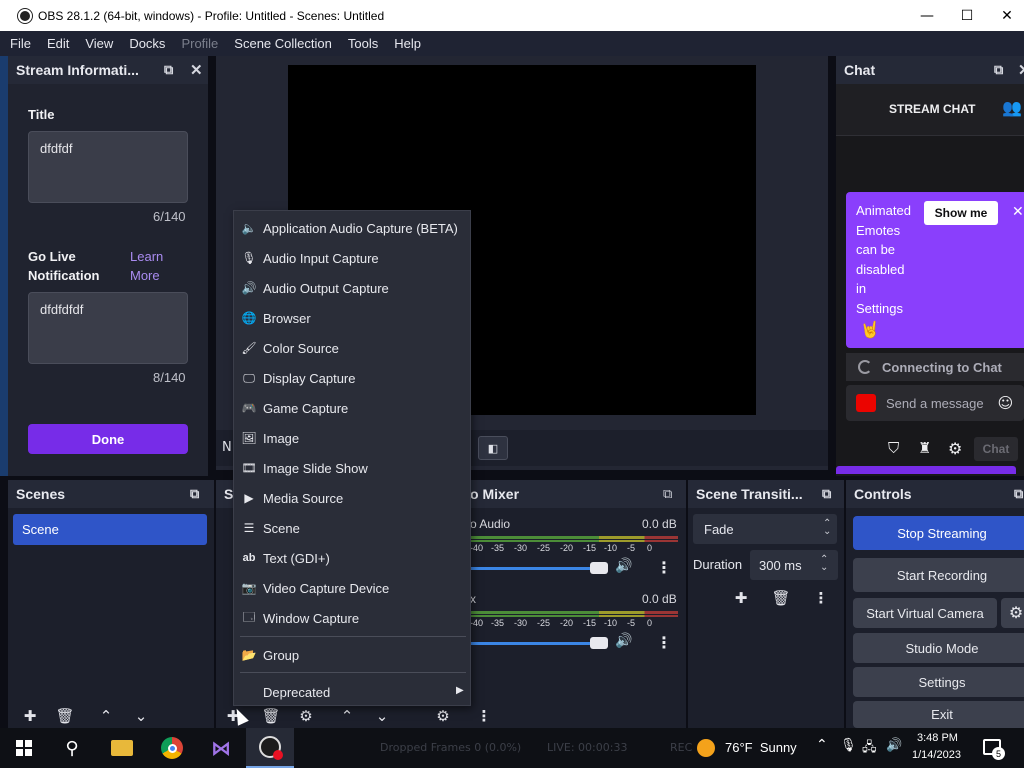 The height and width of the screenshot is (768, 1024). What do you see at coordinates (870, 329) in the screenshot?
I see `emote-icon: 🤘` at bounding box center [870, 329].